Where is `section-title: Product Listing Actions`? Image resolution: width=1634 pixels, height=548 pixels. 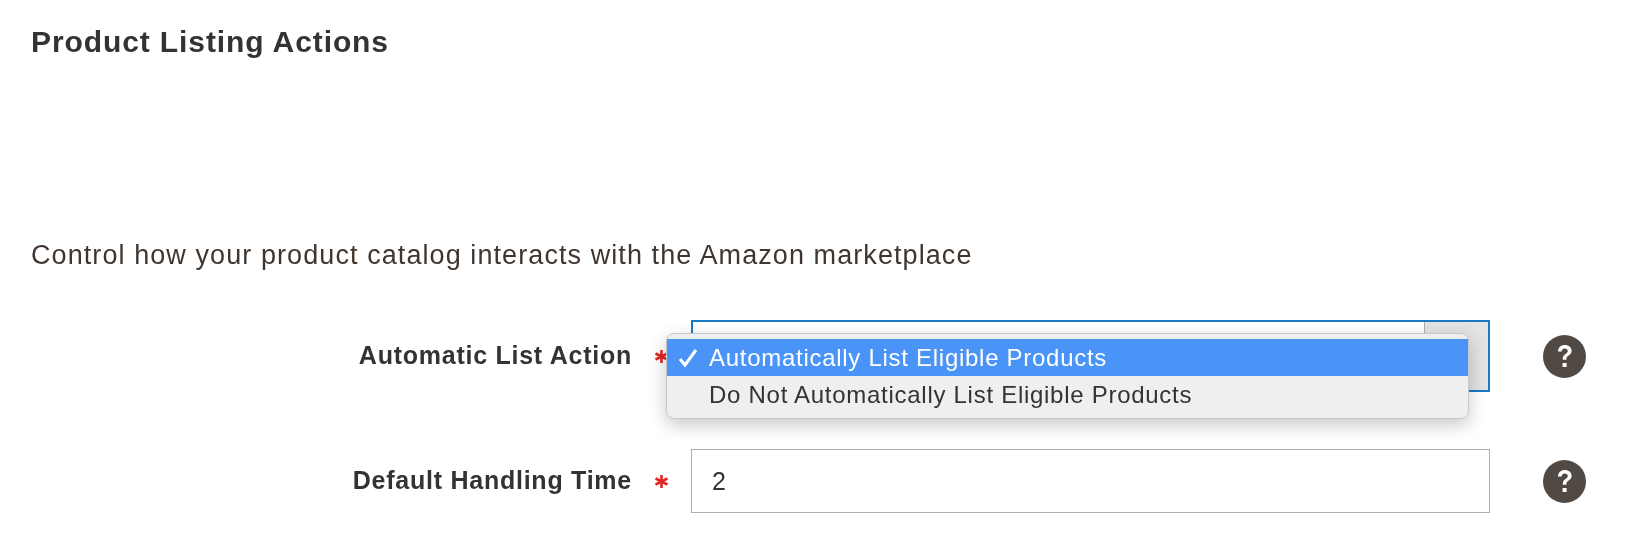 section-title: Product Listing Actions is located at coordinates (210, 42).